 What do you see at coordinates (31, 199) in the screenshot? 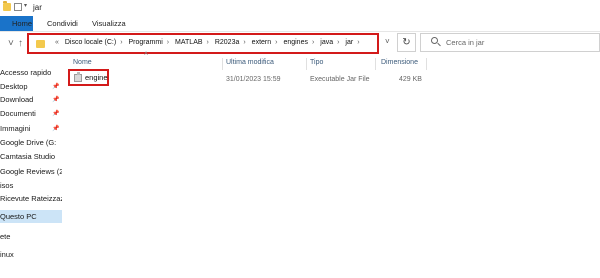
I see `sidebar-item-ricevute: Ricevute Rateizzazio` at bounding box center [31, 199].